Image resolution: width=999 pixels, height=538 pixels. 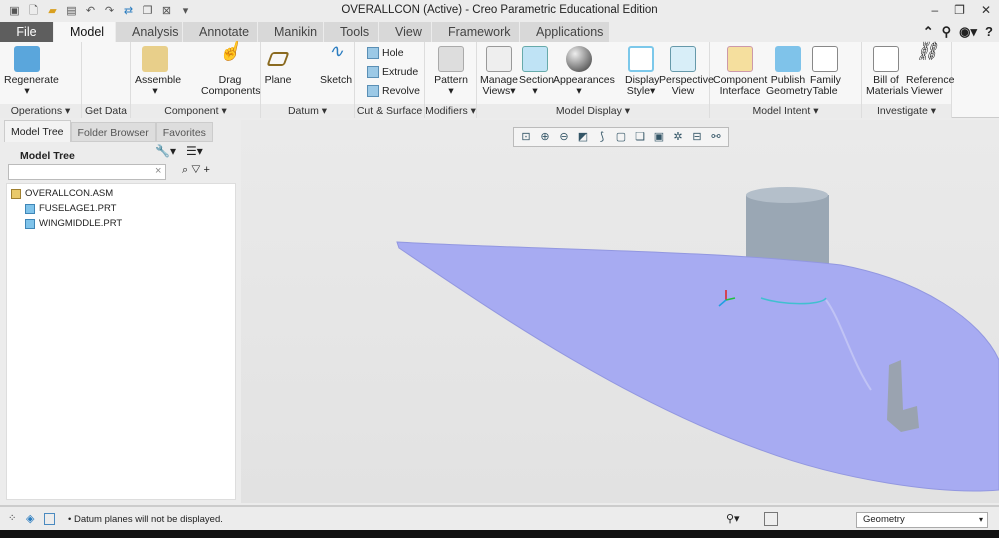 What do you see at coordinates (535, 59) in the screenshot?
I see `section-icon` at bounding box center [535, 59].